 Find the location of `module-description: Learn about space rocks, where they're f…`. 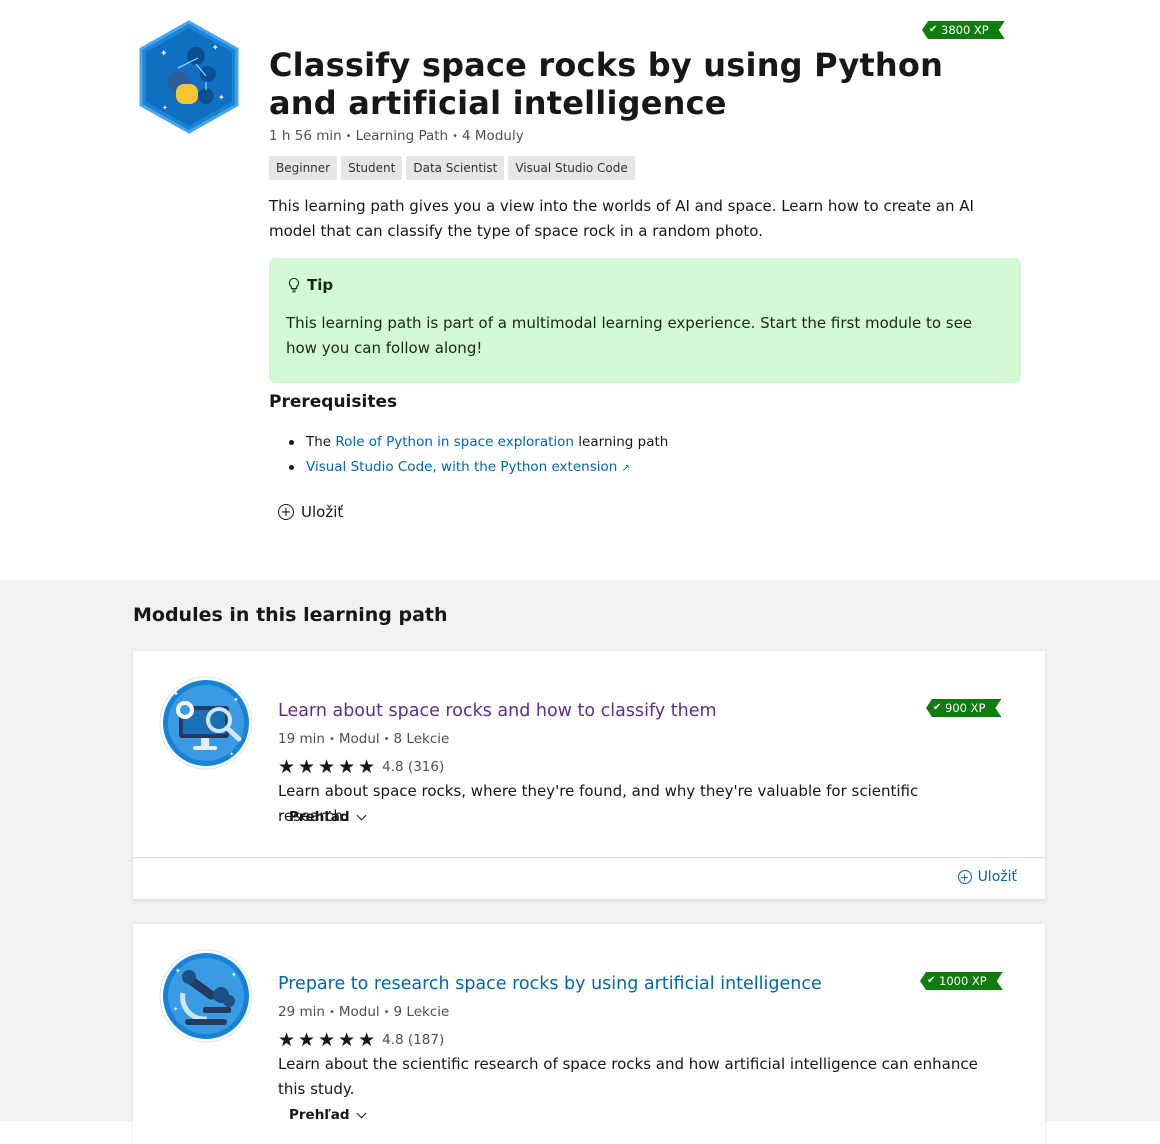

module-description: Learn about space rocks, where they're f… is located at coordinates (598, 803).